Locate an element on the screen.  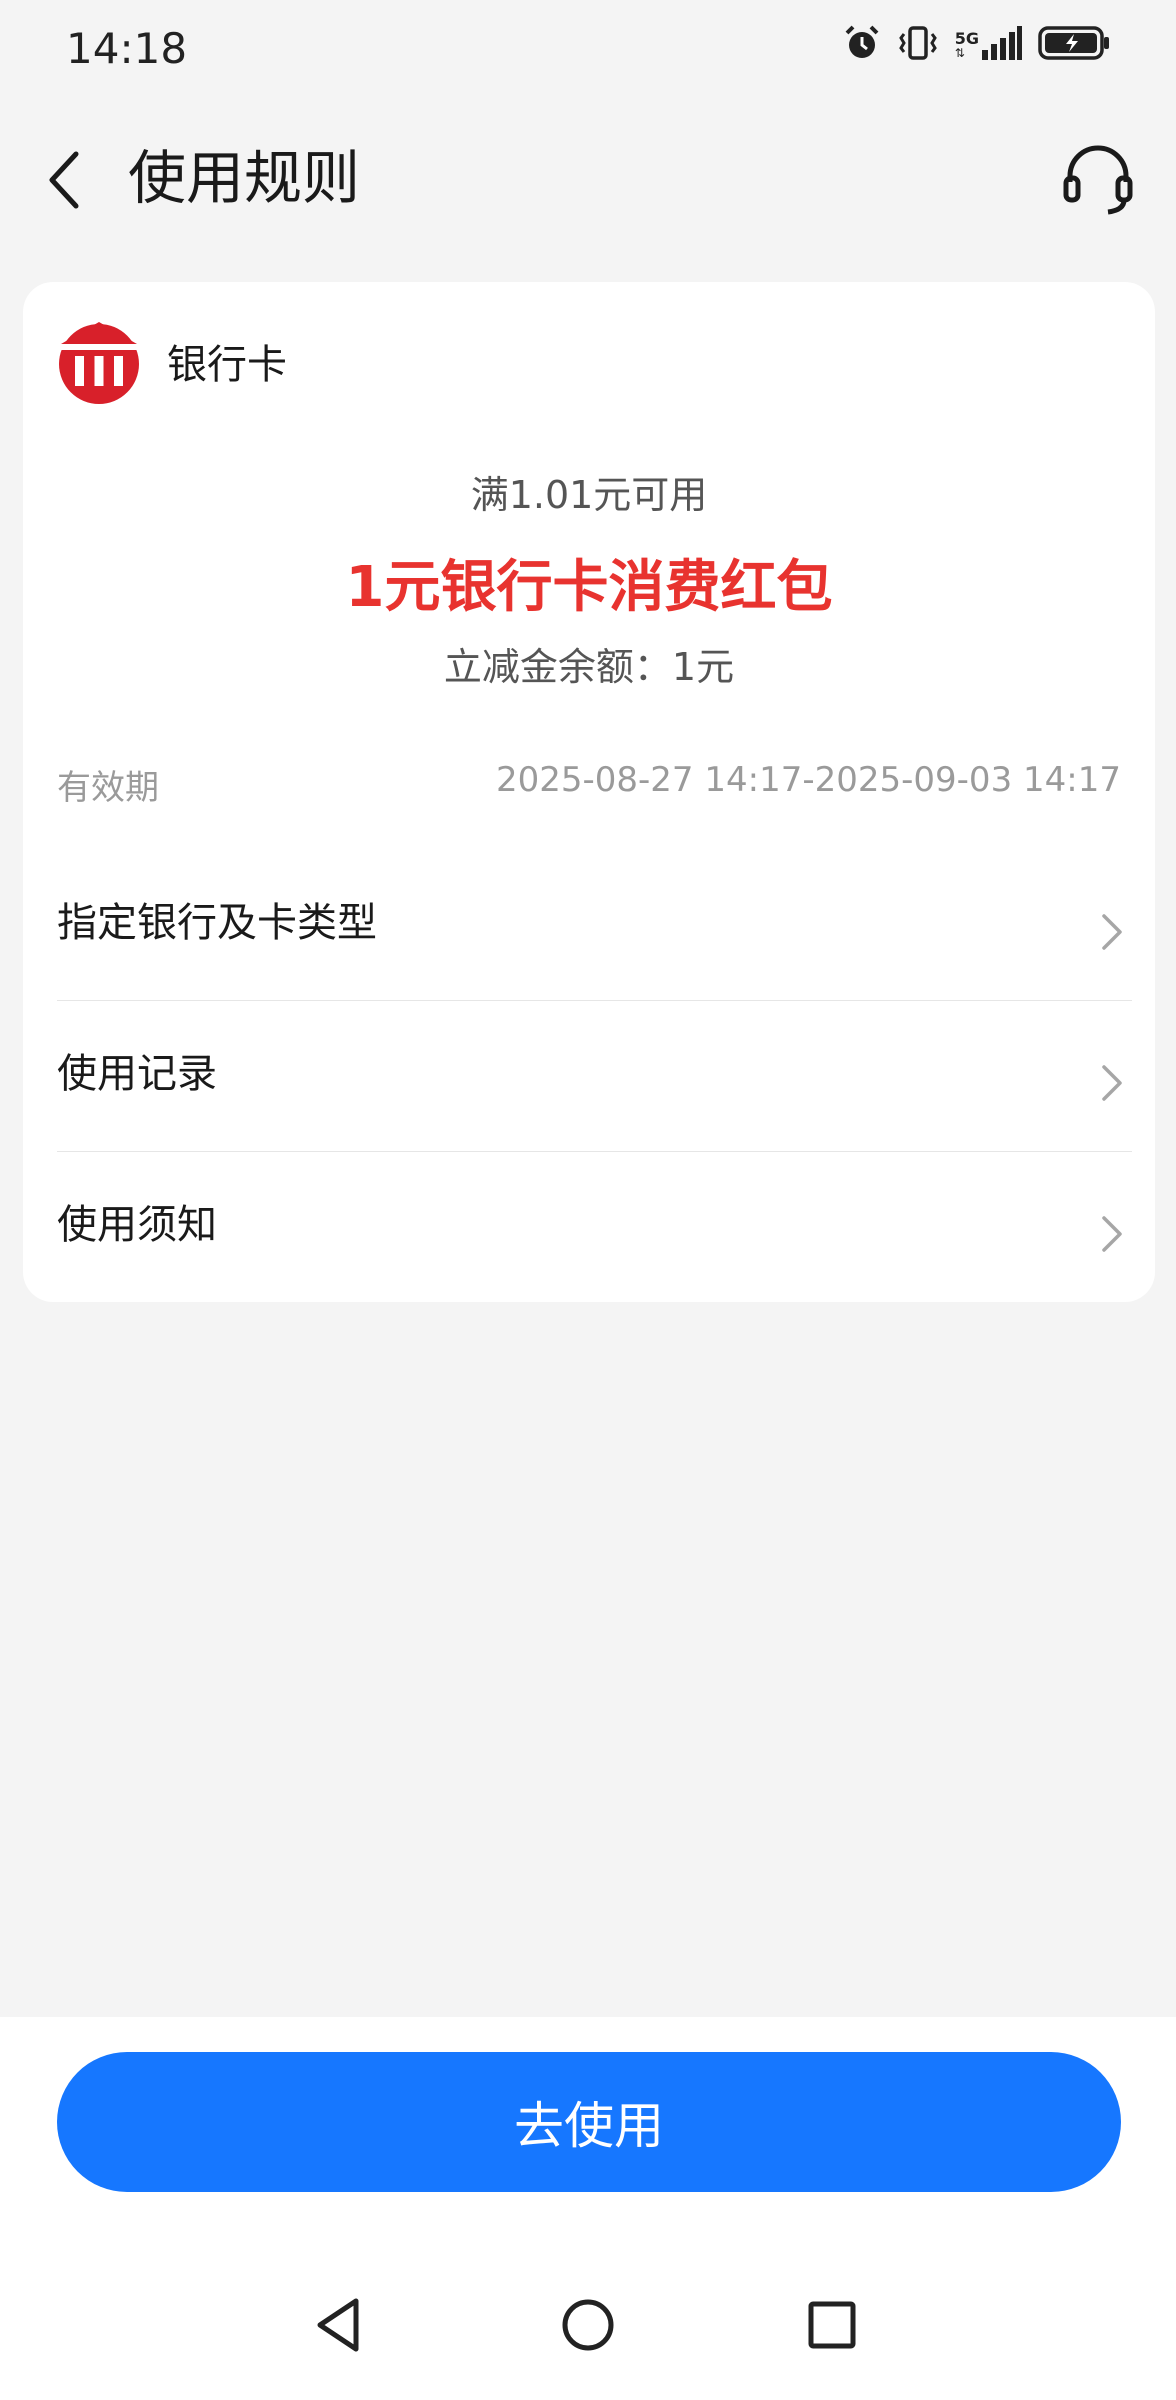
chevron-left-icon is located at coordinates (64, 180).